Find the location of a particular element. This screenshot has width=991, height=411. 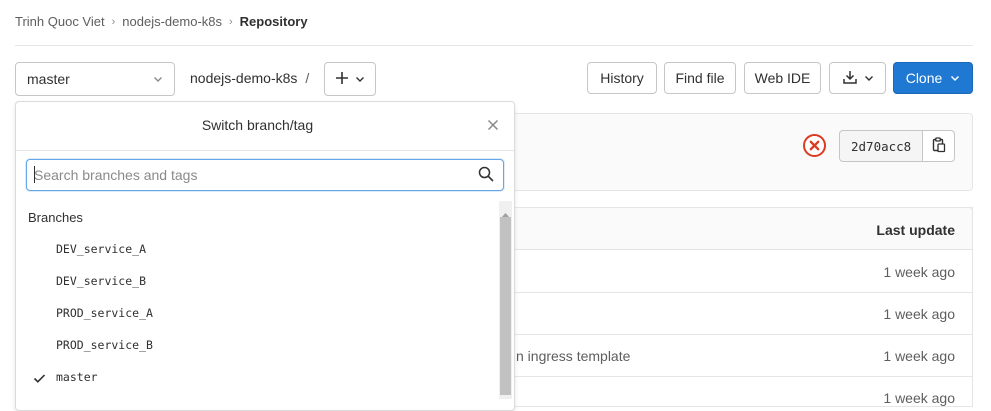

download-icon is located at coordinates (850, 78).